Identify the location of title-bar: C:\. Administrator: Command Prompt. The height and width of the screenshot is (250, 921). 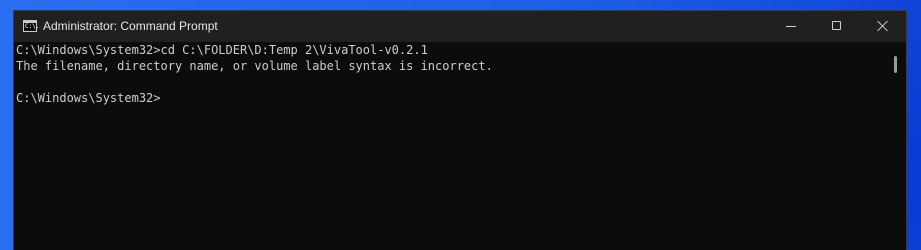
(460, 26).